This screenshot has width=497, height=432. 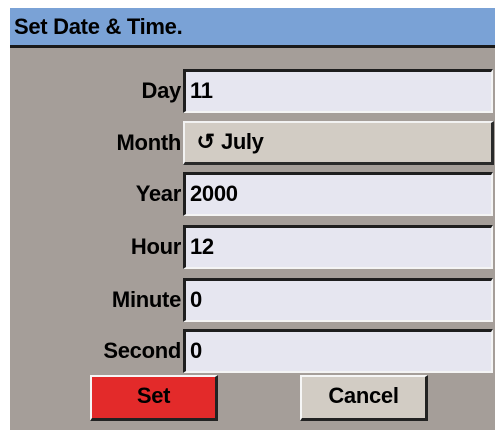 What do you see at coordinates (338, 143) in the screenshot?
I see `month-selector-button: ↻ July` at bounding box center [338, 143].